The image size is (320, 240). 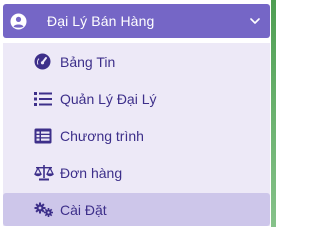 I want to click on menu-item-label: Chương trình, so click(x=102, y=135).